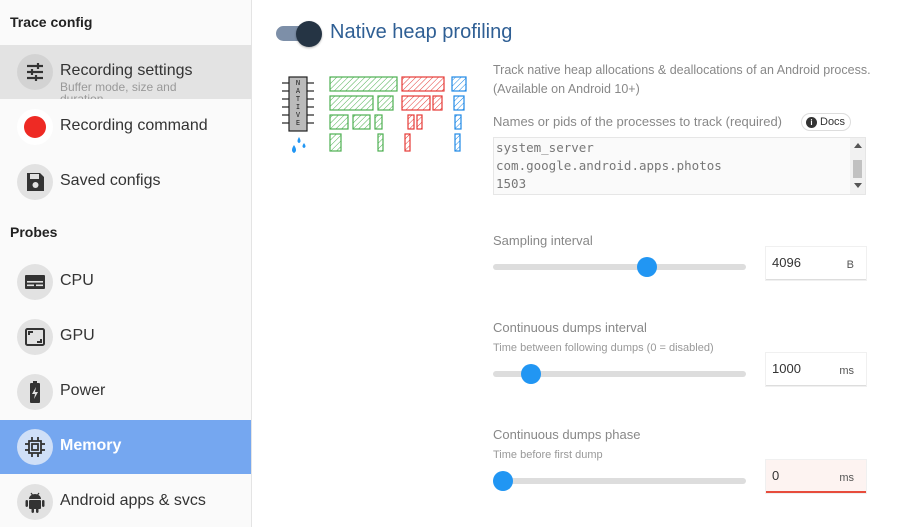 This screenshot has height=527, width=904. I want to click on battery-icon, so click(35, 392).